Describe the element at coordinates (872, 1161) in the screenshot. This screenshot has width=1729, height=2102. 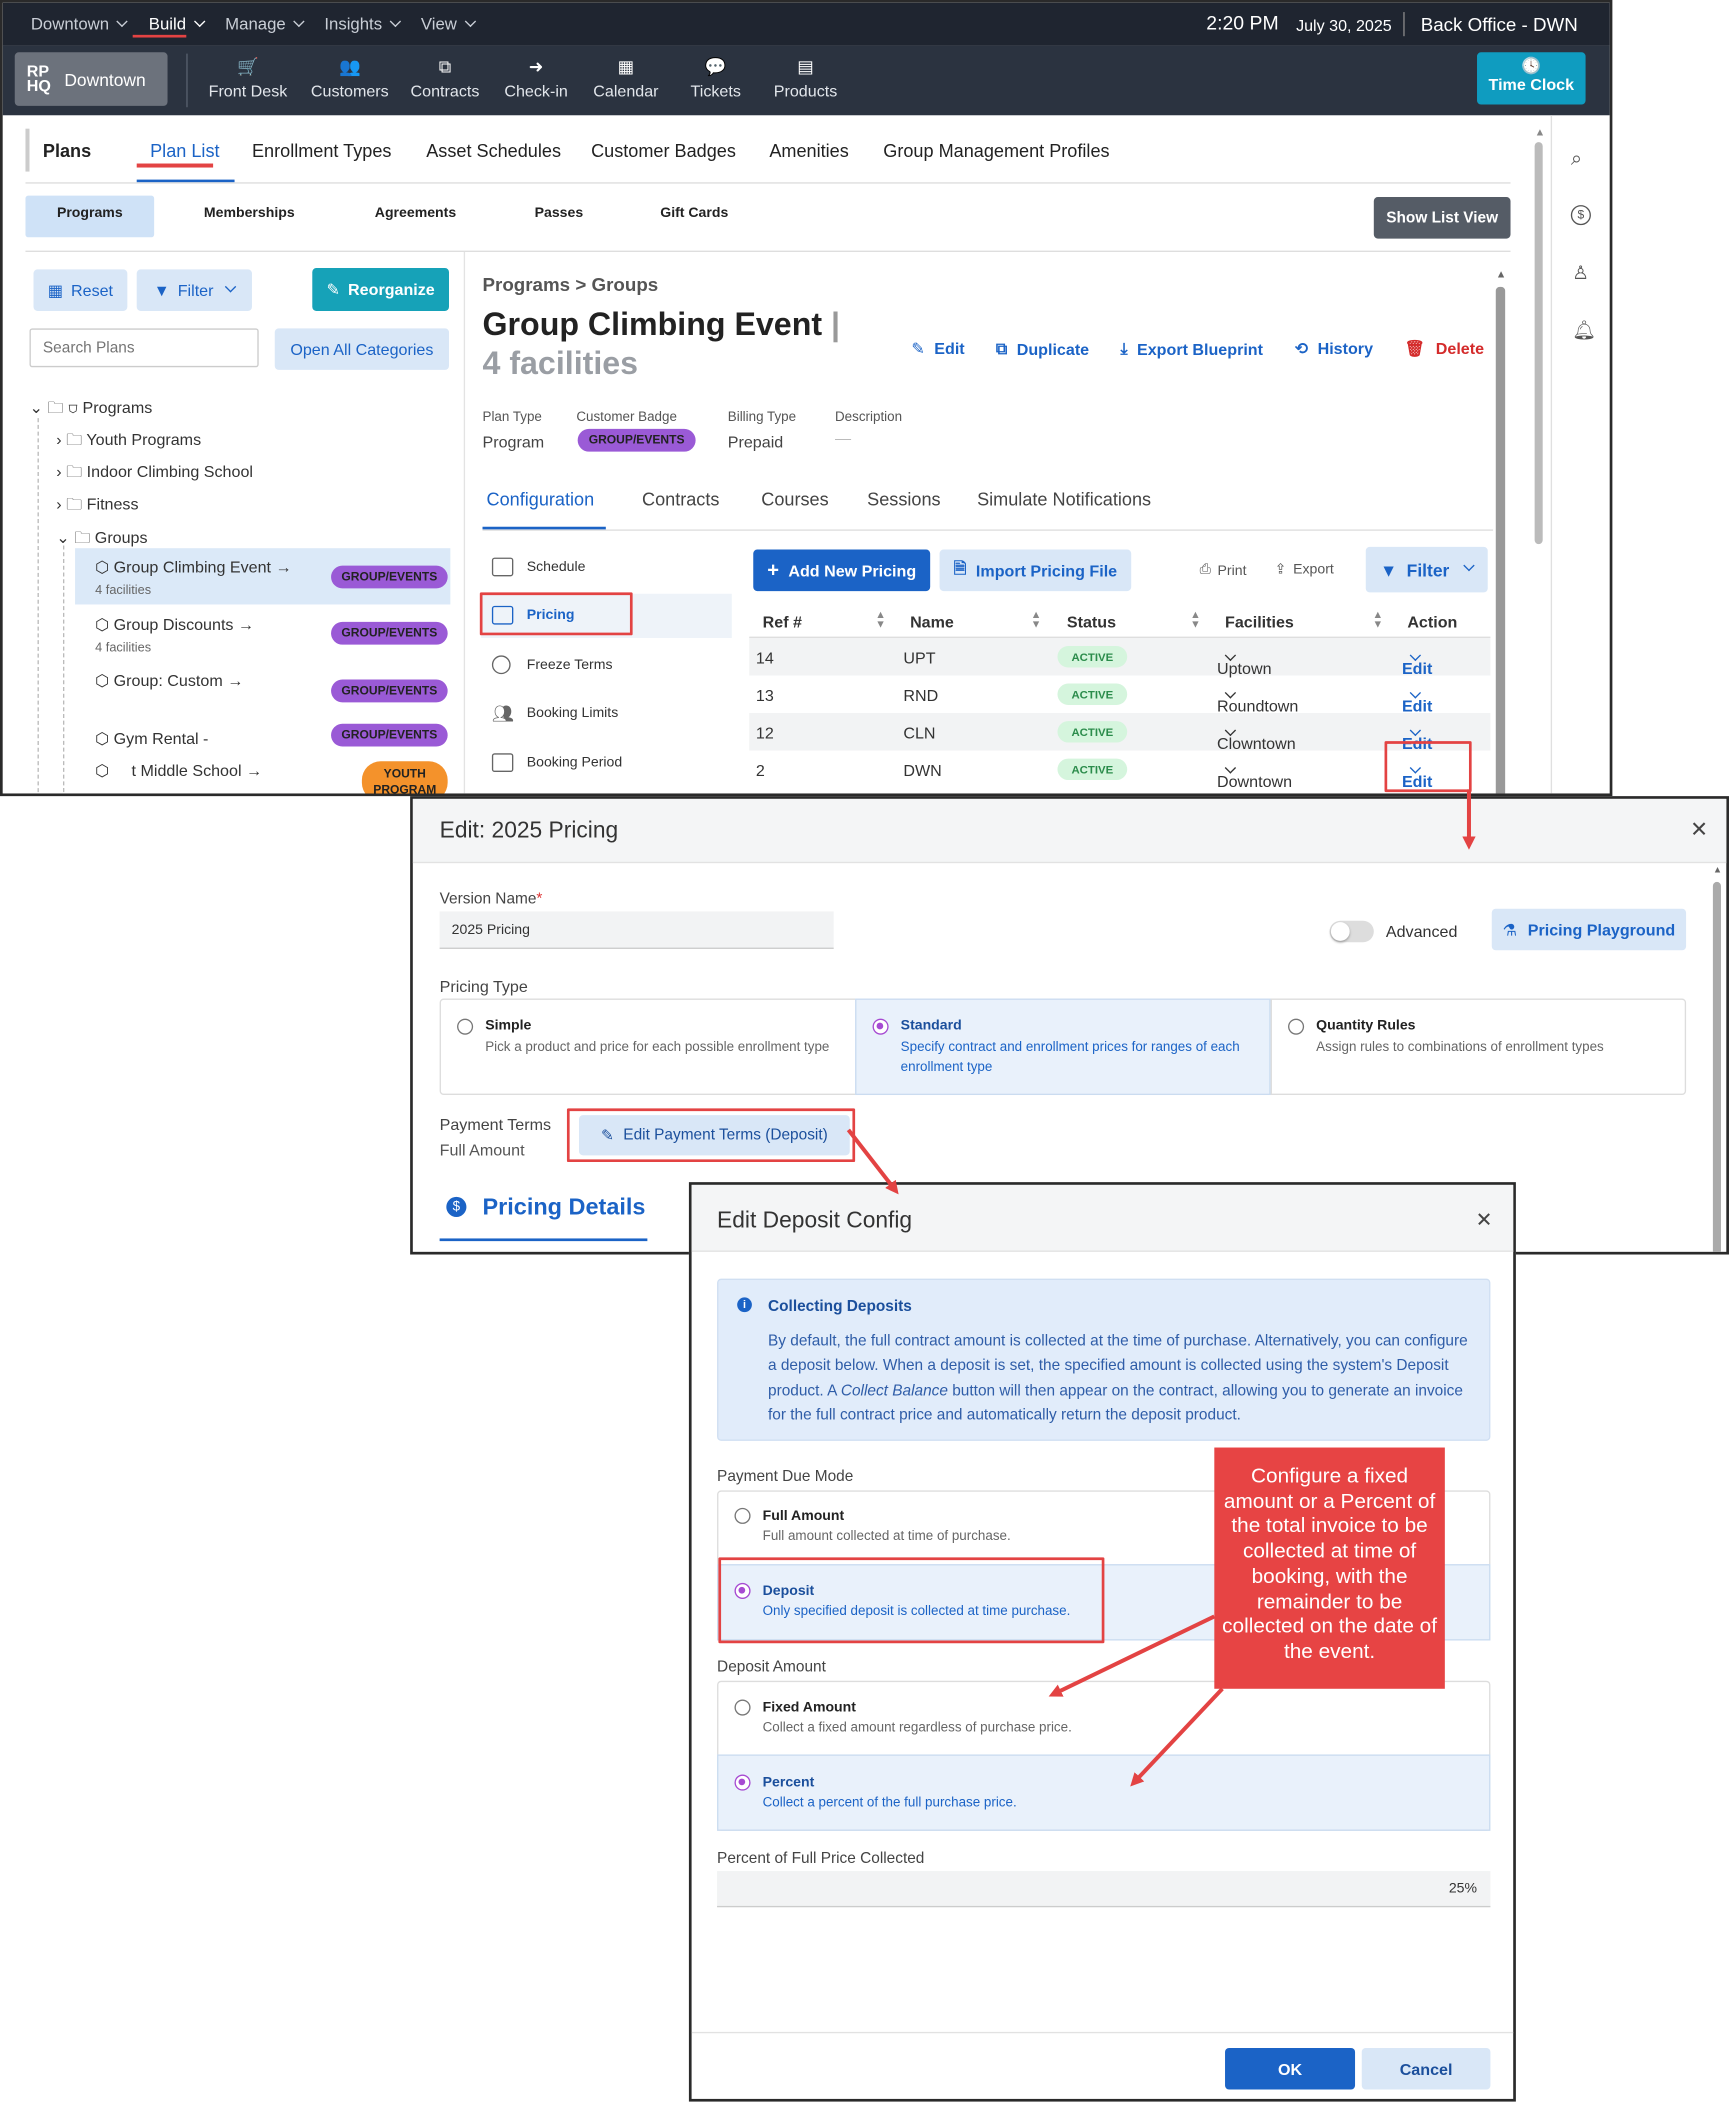
I see `arrow-to-deposit-dialog` at that location.